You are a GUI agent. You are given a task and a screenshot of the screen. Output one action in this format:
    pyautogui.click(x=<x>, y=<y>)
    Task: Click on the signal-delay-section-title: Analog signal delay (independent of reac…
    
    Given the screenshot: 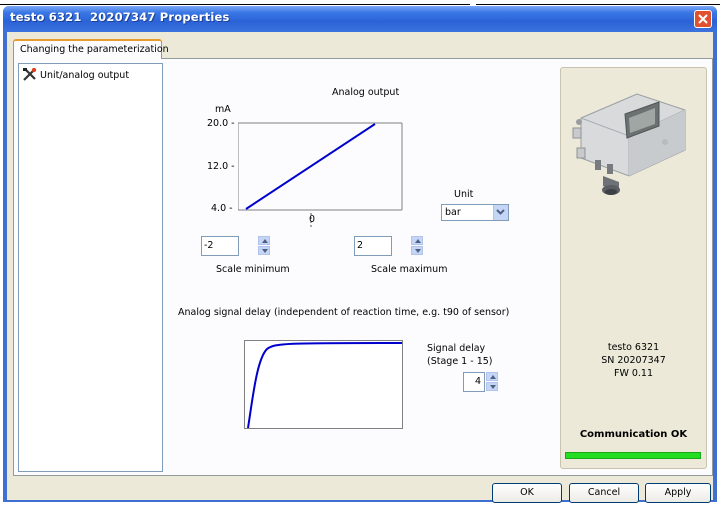 What is the action you would take?
    pyautogui.click(x=344, y=312)
    